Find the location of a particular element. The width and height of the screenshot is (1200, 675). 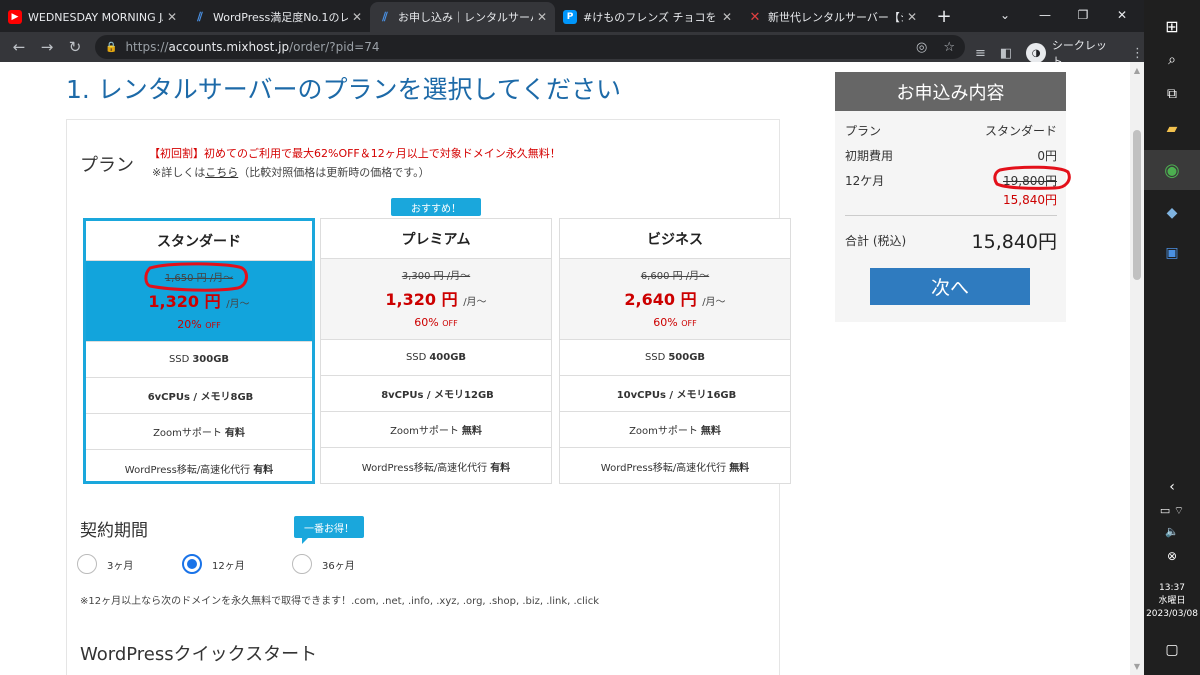

plan-price-block: 3,300 円 /月～ 1,320 円 /月～ 60% OFF is located at coordinates (436, 299).